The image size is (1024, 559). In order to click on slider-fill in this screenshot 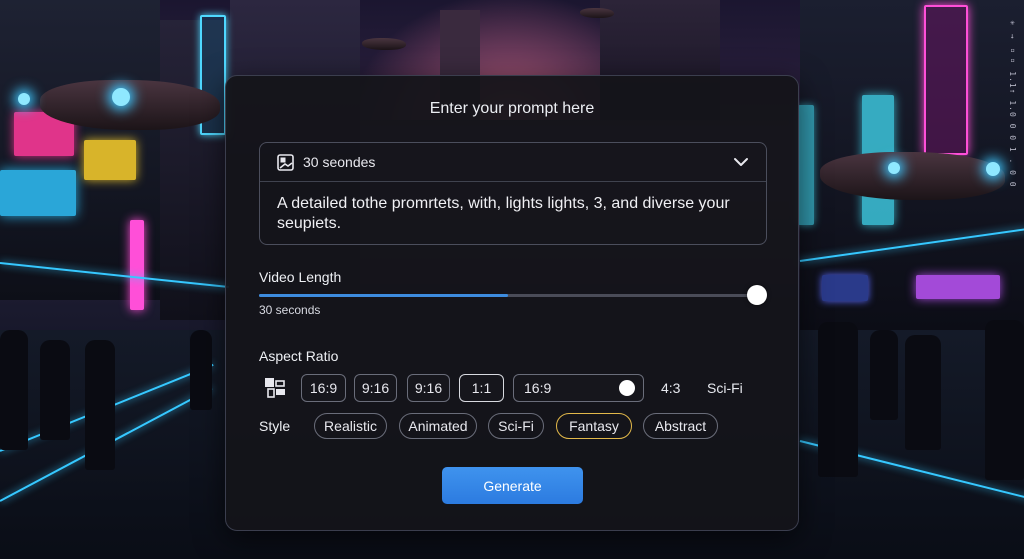, I will do `click(383, 295)`.